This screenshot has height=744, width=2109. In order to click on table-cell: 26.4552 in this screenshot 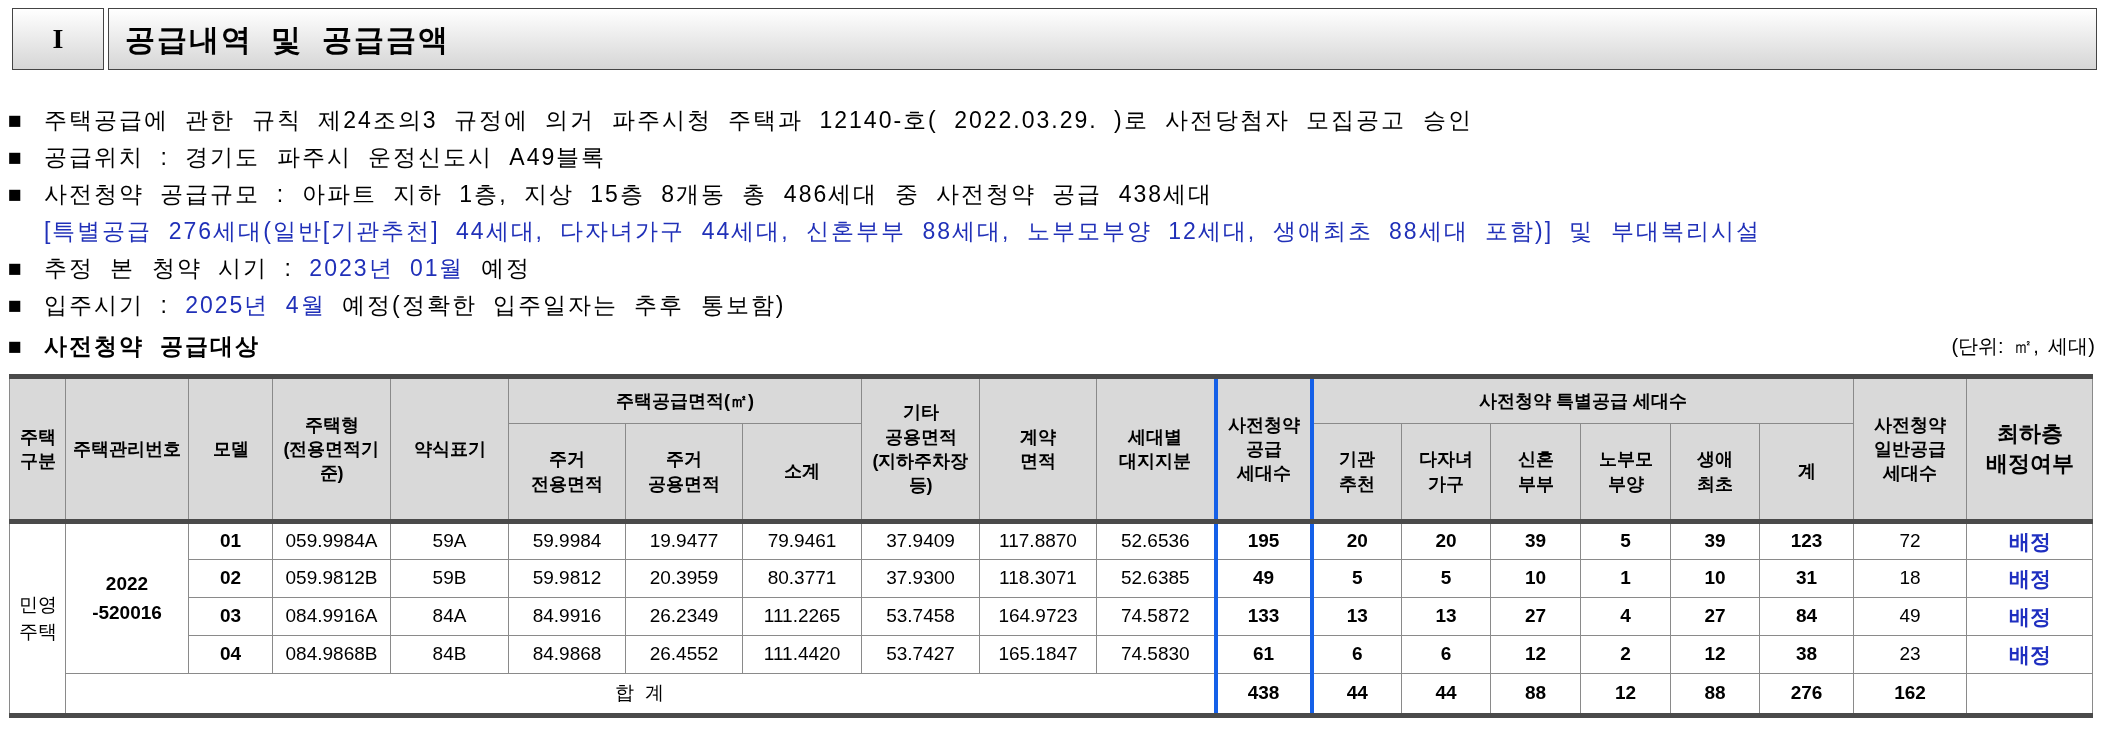, I will do `click(684, 654)`.